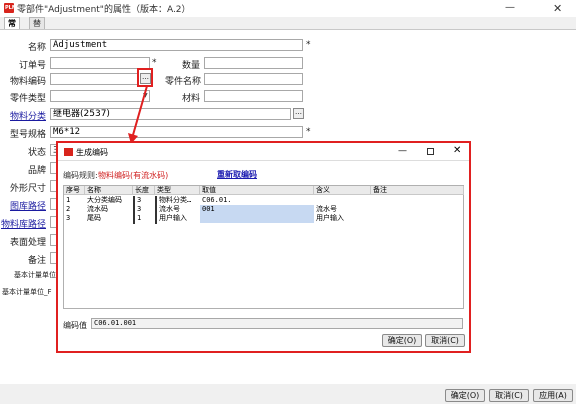 The height and width of the screenshot is (404, 576). Describe the element at coordinates (253, 63) in the screenshot. I see `qty-field` at that location.